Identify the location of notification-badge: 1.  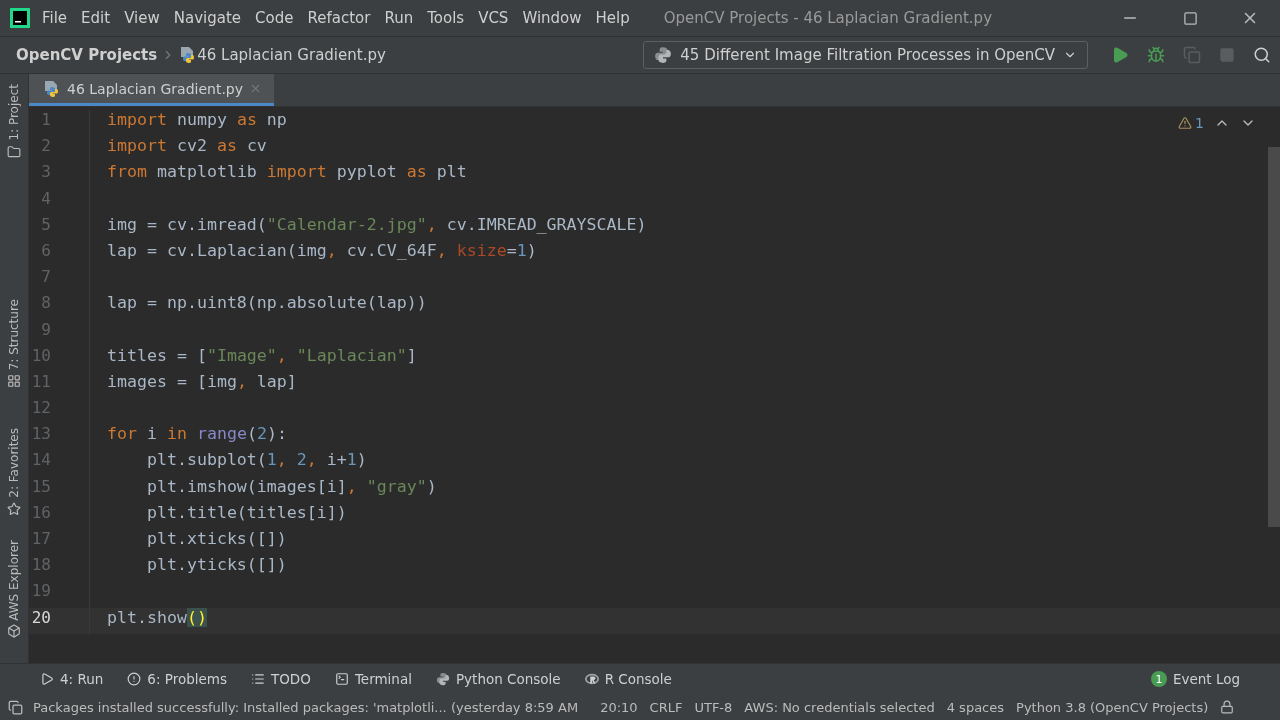
(1158, 679).